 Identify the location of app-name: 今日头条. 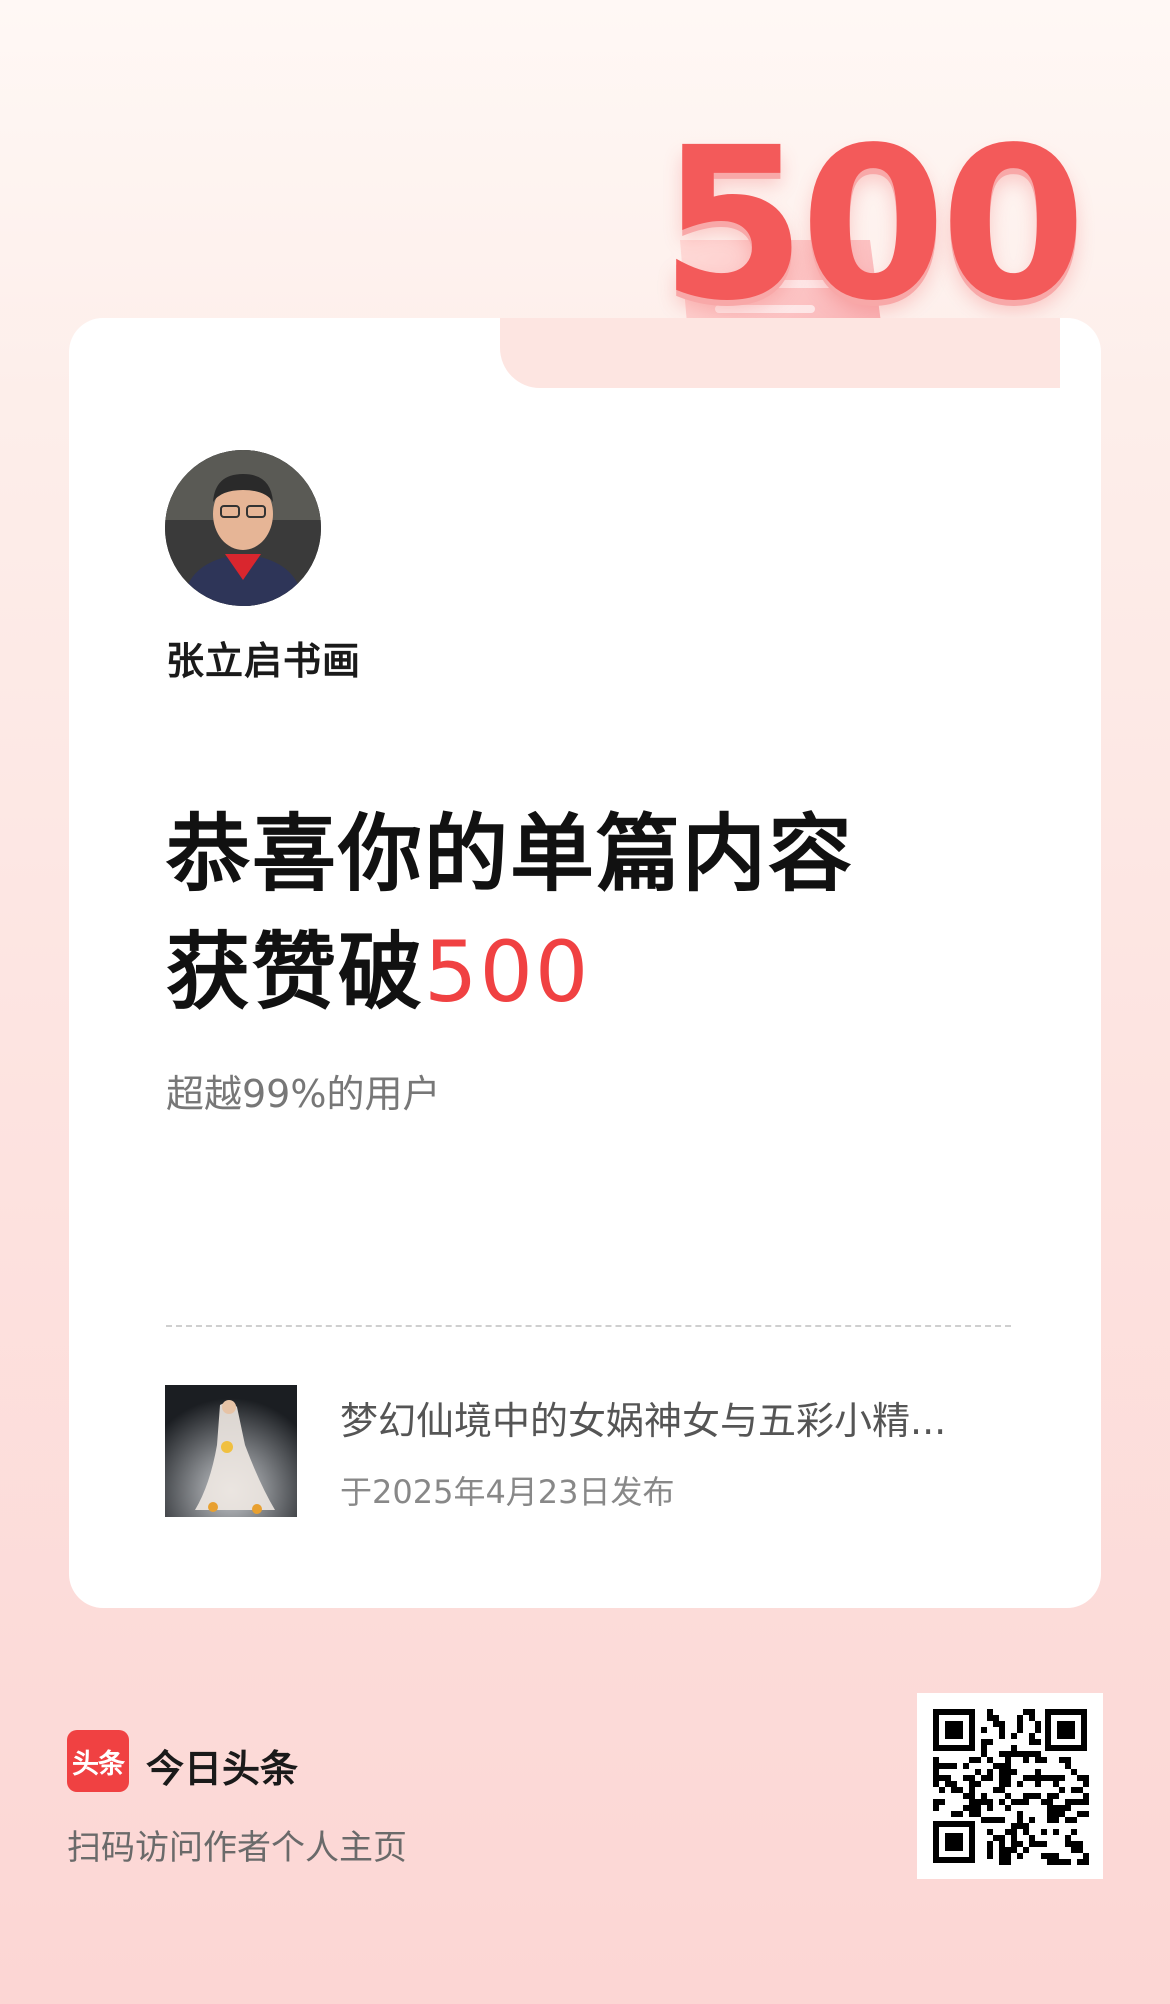
(222, 1769).